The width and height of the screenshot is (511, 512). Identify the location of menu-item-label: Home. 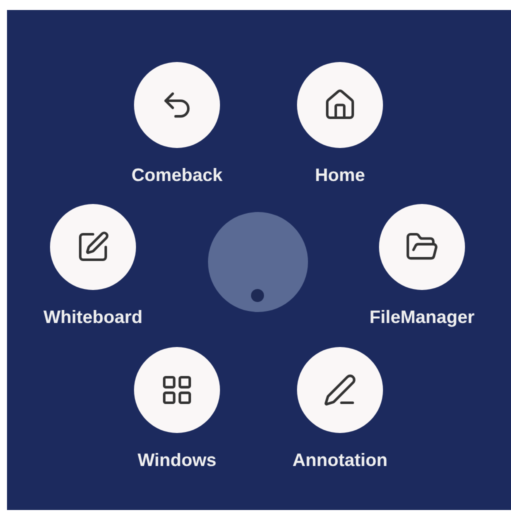
(340, 175).